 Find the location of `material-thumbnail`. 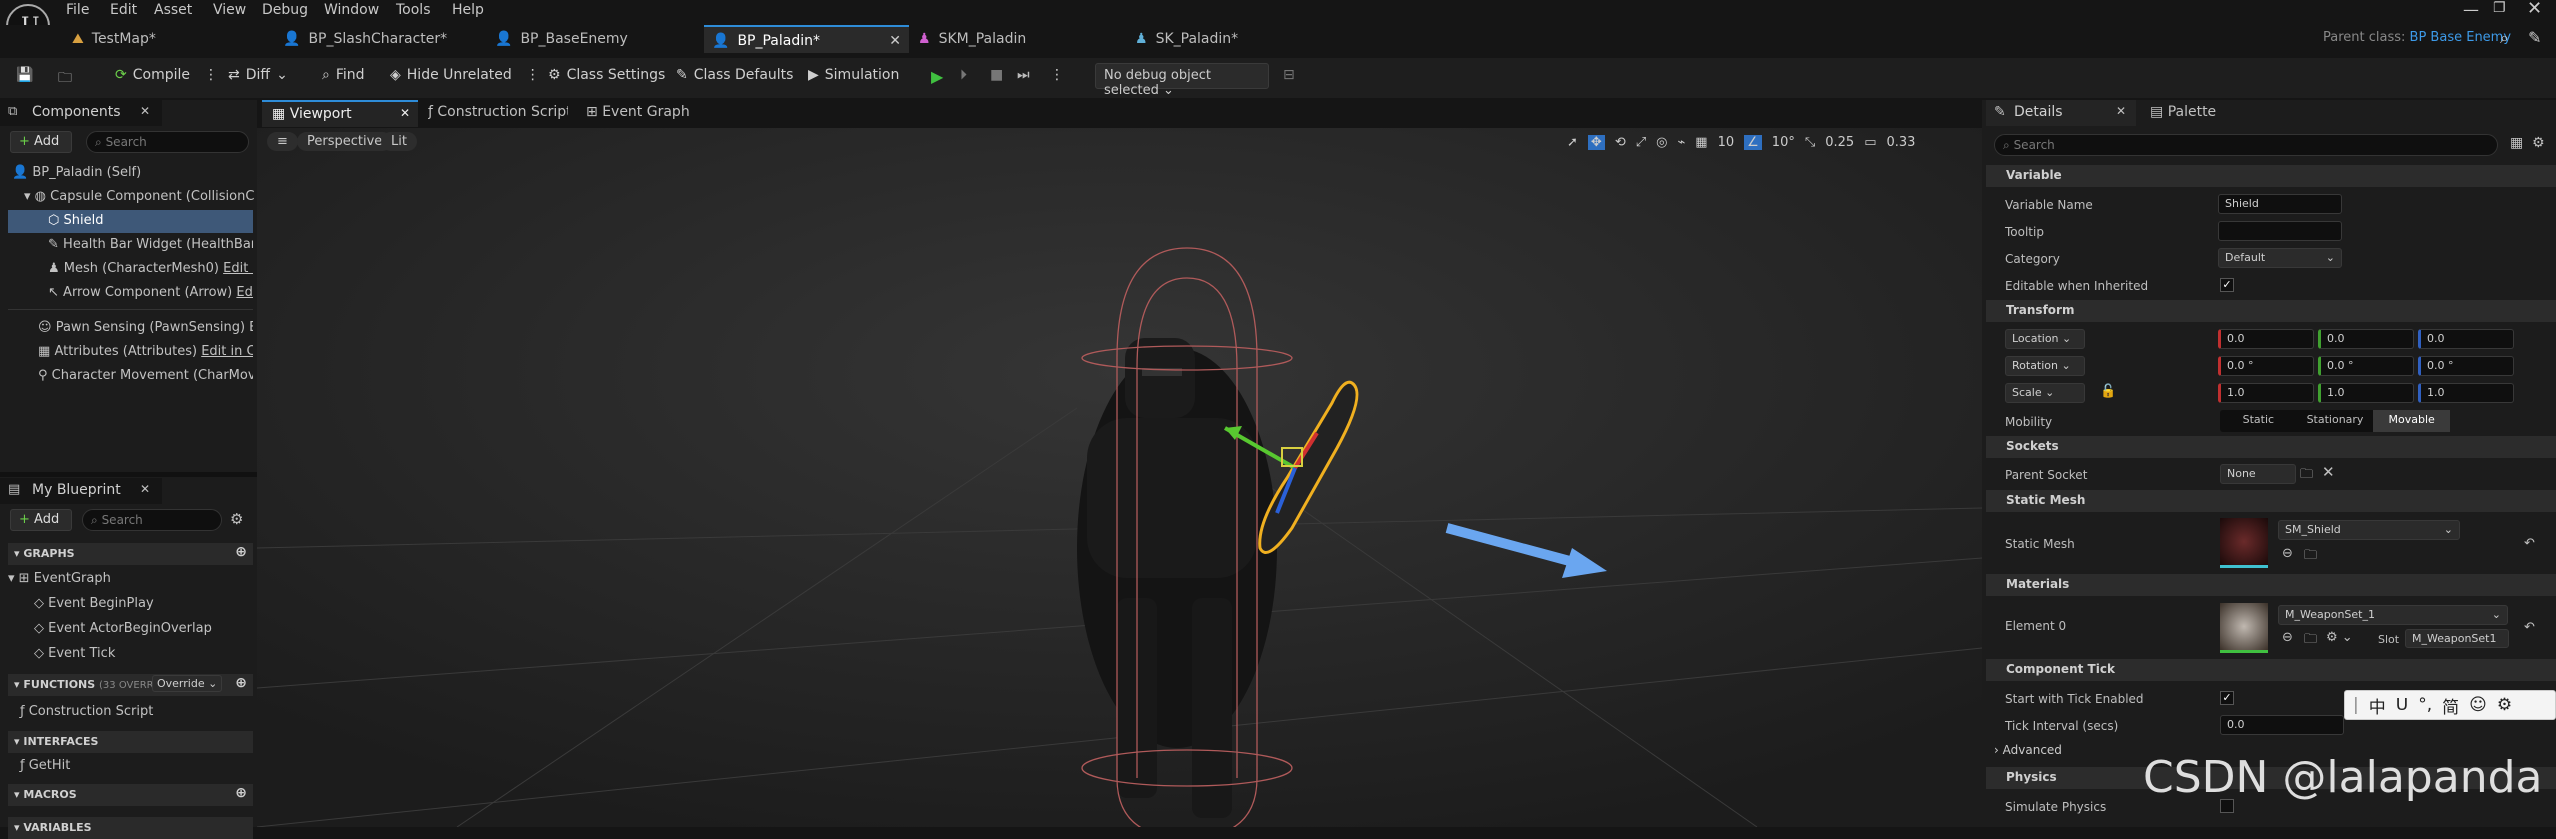

material-thumbnail is located at coordinates (2244, 628).